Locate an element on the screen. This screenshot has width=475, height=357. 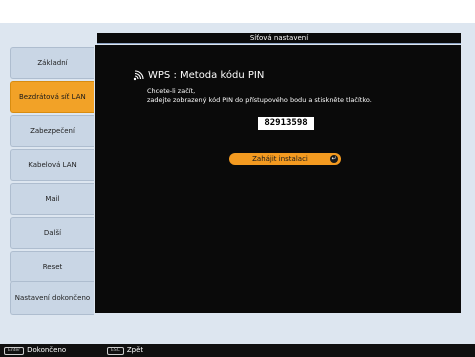
esc-key-badge: ESC is located at coordinates (115, 350).